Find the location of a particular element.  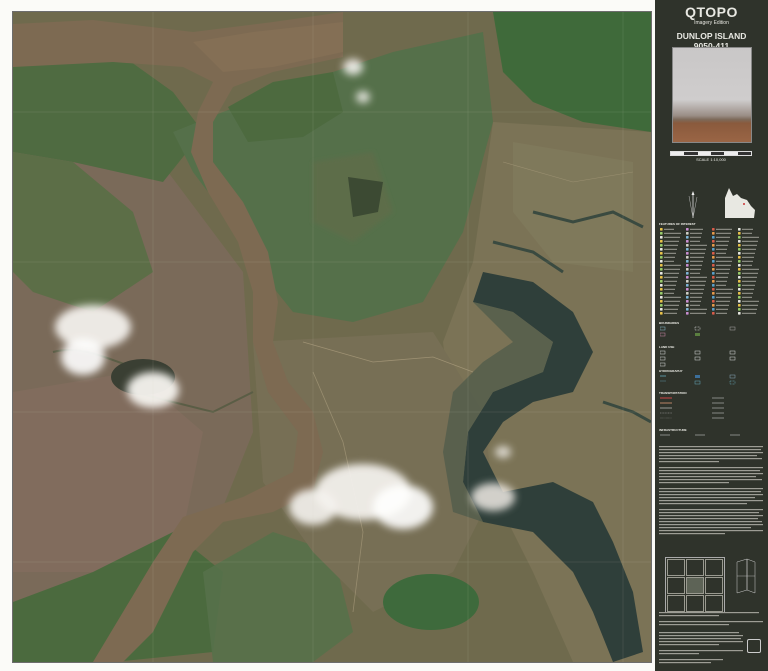

legend-heading-infrastructure: INFRASTRUCTURE is located at coordinates (673, 430).